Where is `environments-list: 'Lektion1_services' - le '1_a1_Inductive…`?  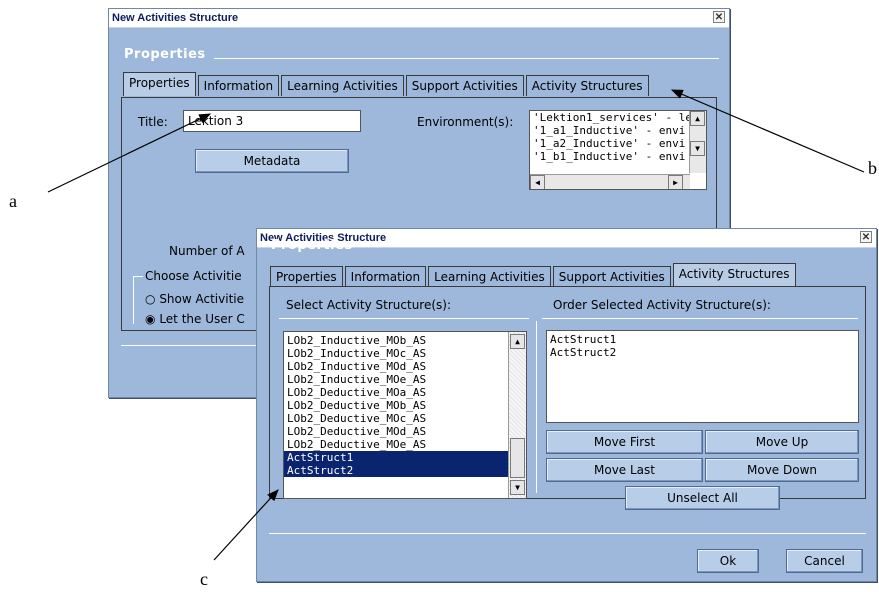
environments-list: 'Lektion1_services' - le '1_a1_Inductive… is located at coordinates (618, 150).